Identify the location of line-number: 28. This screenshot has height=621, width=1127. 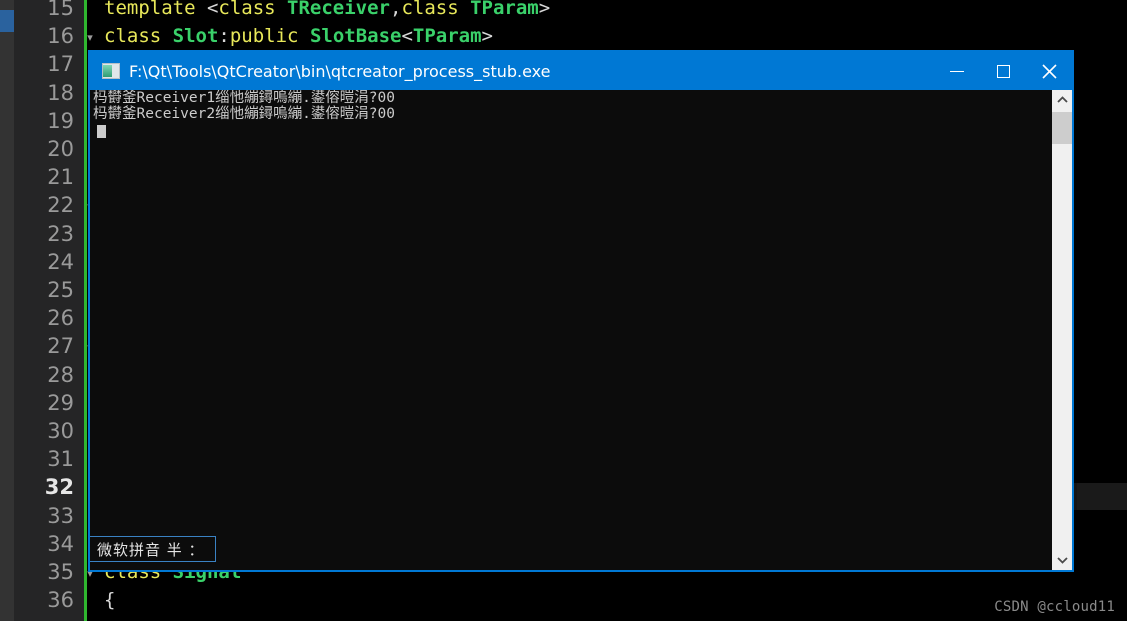
(60, 374).